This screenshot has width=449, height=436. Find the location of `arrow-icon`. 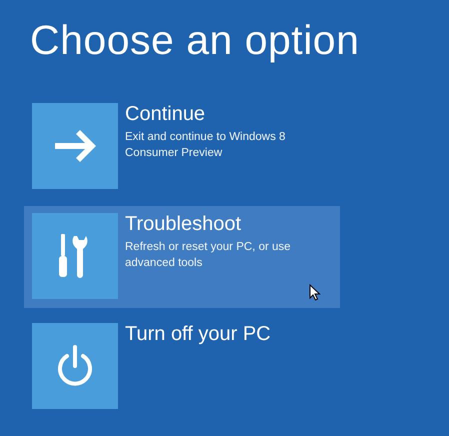

arrow-icon is located at coordinates (75, 146).